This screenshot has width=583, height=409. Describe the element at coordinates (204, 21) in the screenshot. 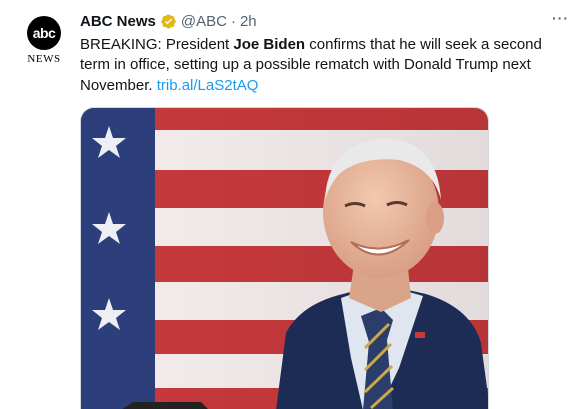

I see `author-handle: @ABC` at that location.